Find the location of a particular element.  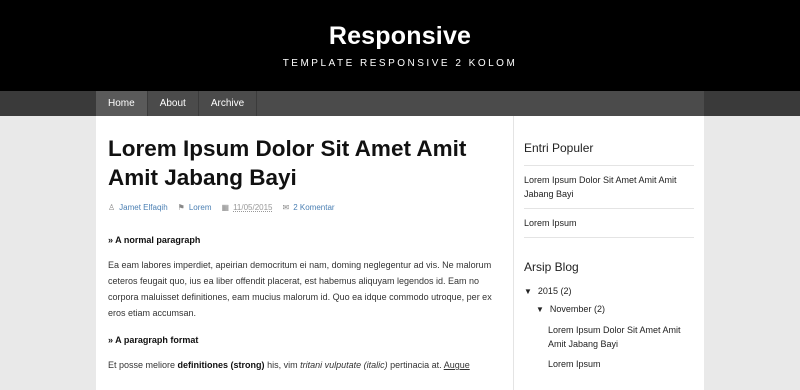

post-label: Lorem is located at coordinates (200, 207).